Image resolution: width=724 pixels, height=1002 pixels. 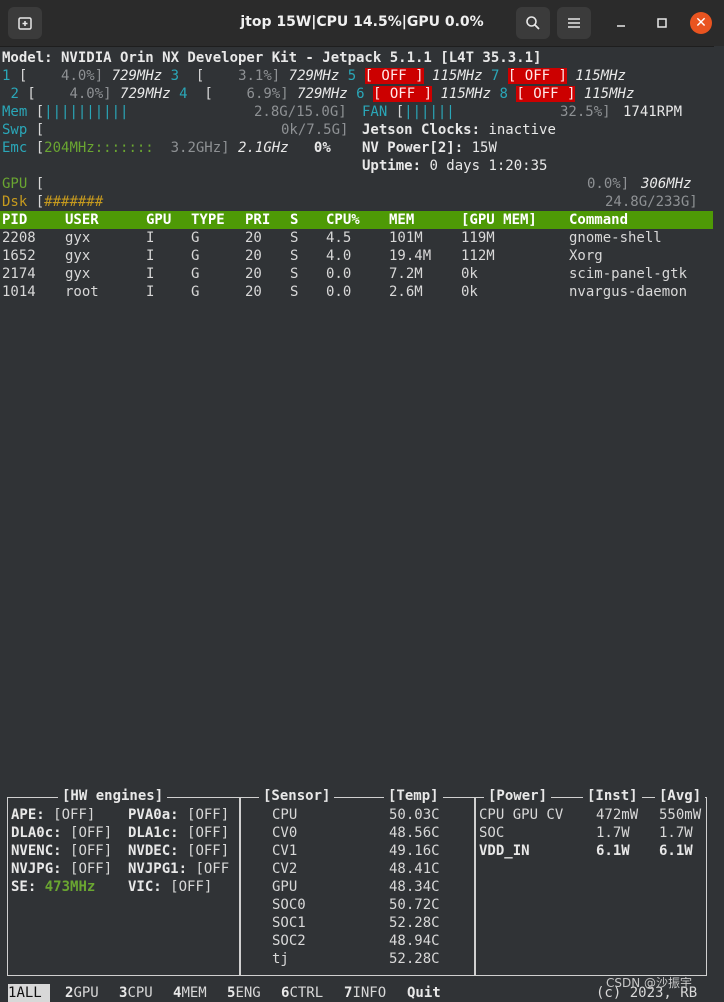 What do you see at coordinates (297, 796) in the screenshot?
I see `sensor-title: [Sensor]` at bounding box center [297, 796].